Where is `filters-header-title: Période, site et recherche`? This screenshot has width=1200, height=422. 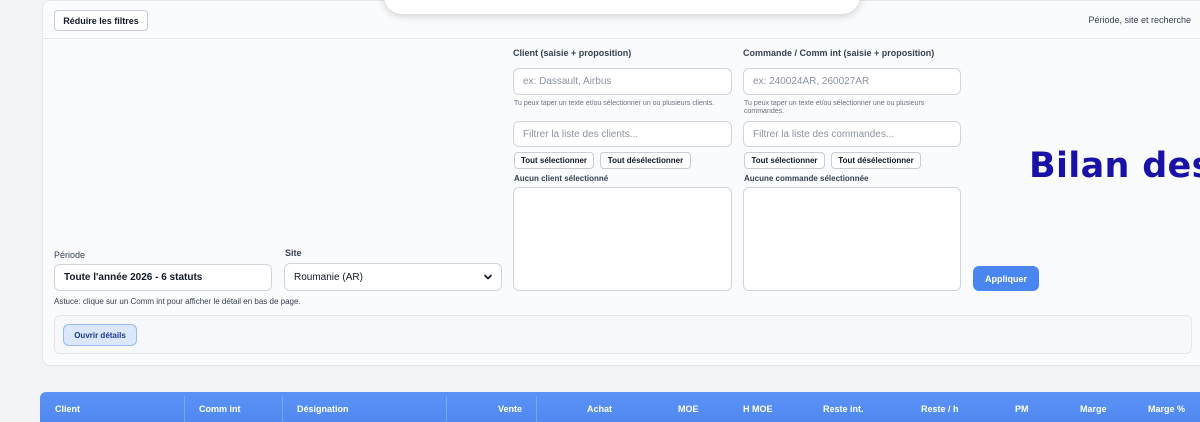
filters-header-title: Période, site et recherche is located at coordinates (1139, 20).